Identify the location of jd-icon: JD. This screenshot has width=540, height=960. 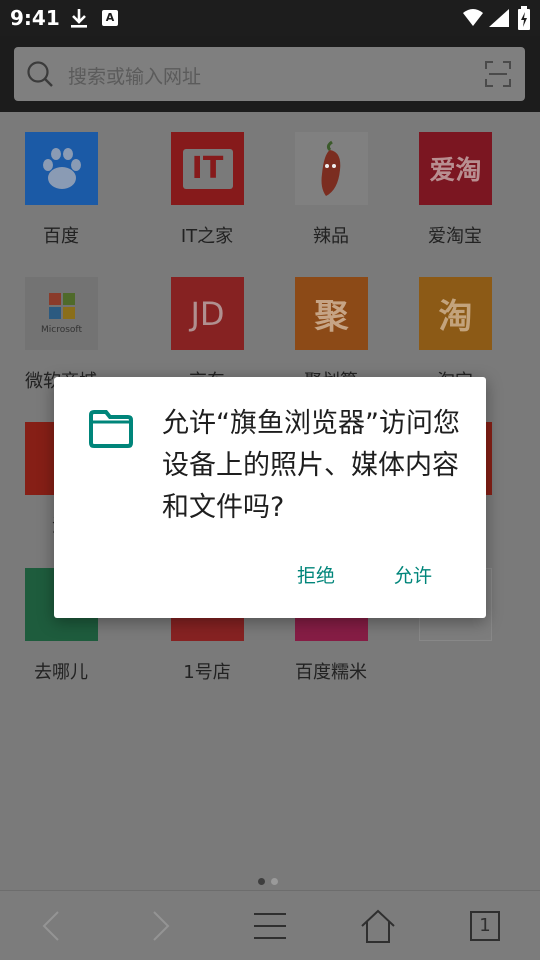
(207, 313).